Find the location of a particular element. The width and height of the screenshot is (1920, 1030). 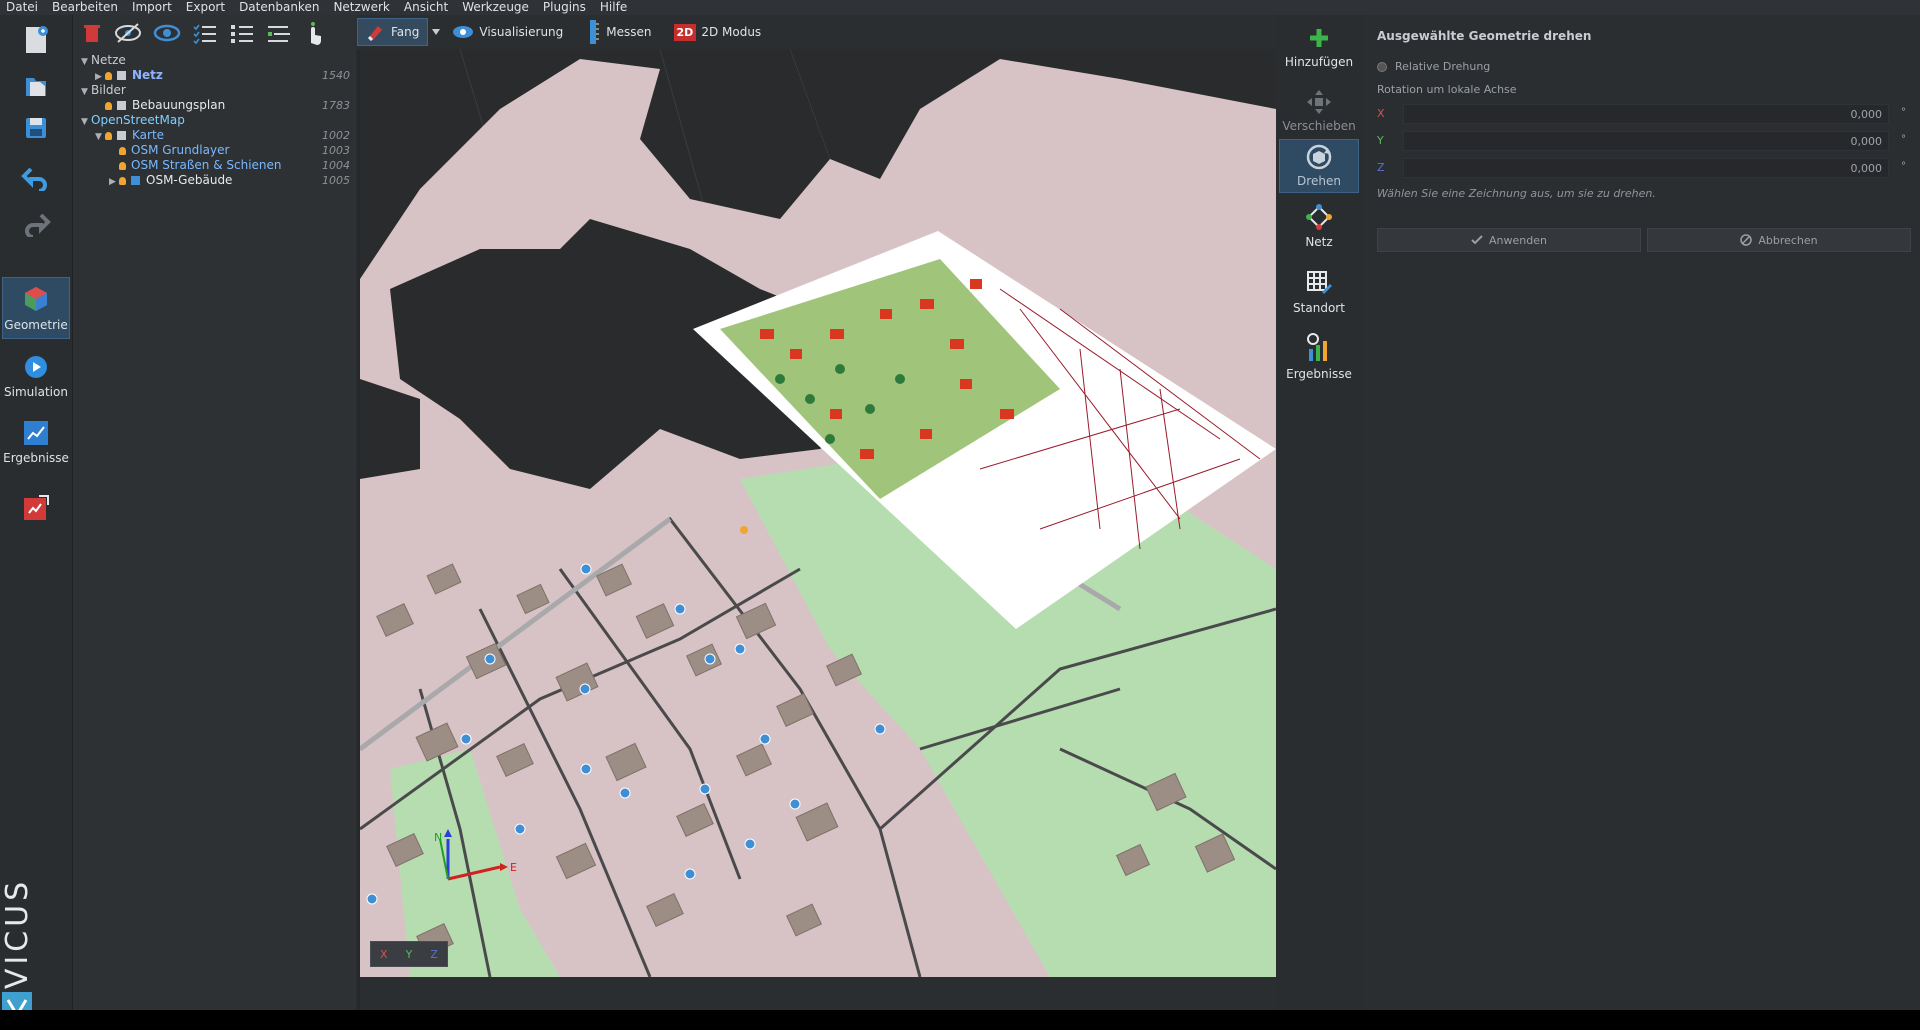

rotation-axis-label: Rotation um lokale Achse is located at coordinates (1447, 89).